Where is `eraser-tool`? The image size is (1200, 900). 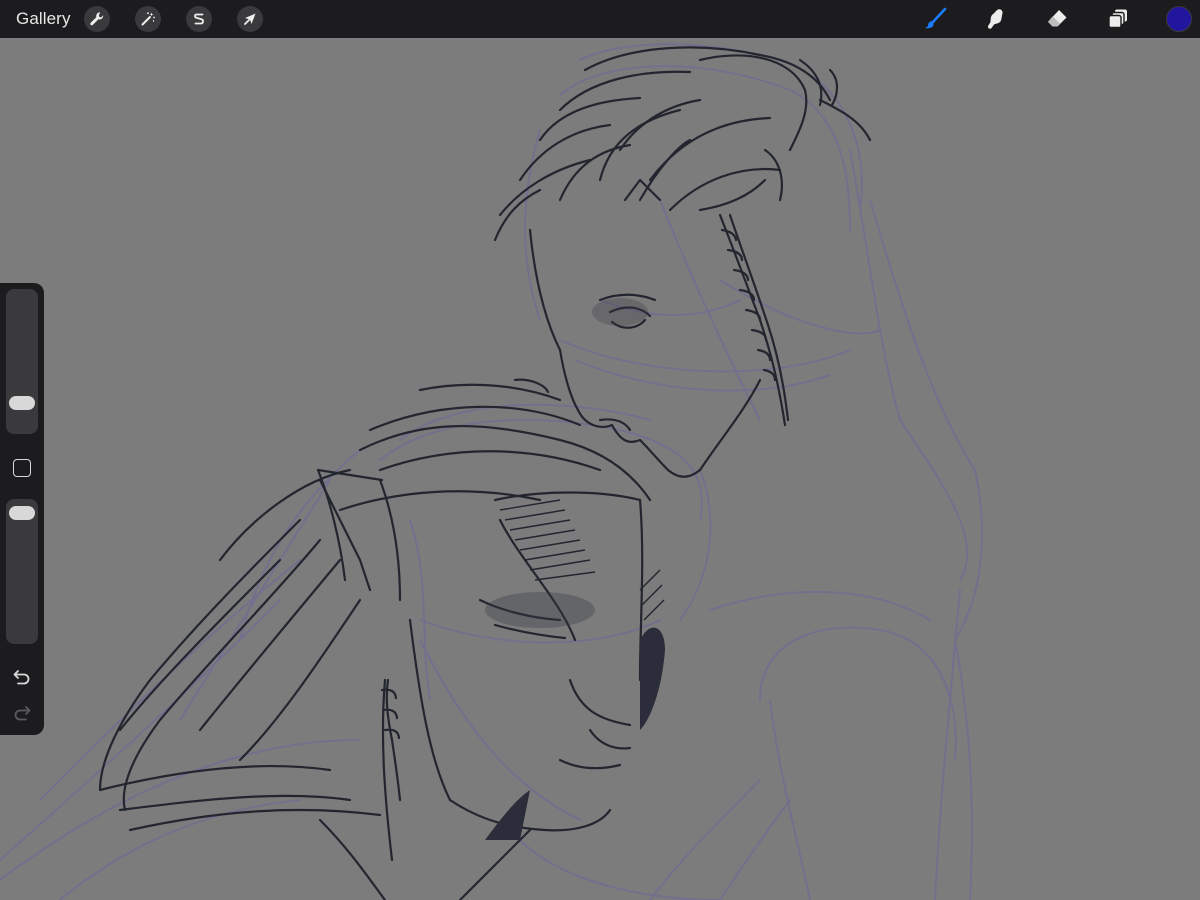 eraser-tool is located at coordinates (1057, 19).